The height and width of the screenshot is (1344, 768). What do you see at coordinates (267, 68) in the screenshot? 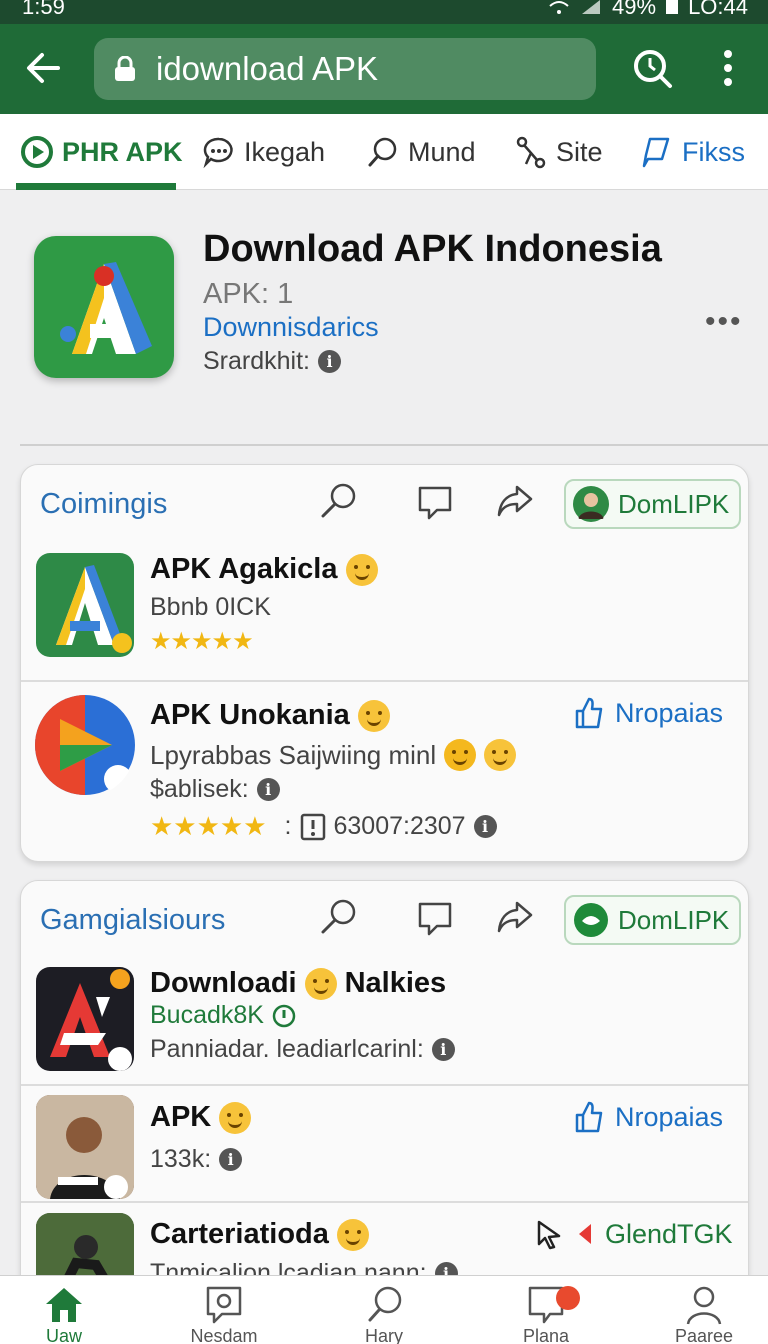
I see `url-text: idownload APK` at bounding box center [267, 68].